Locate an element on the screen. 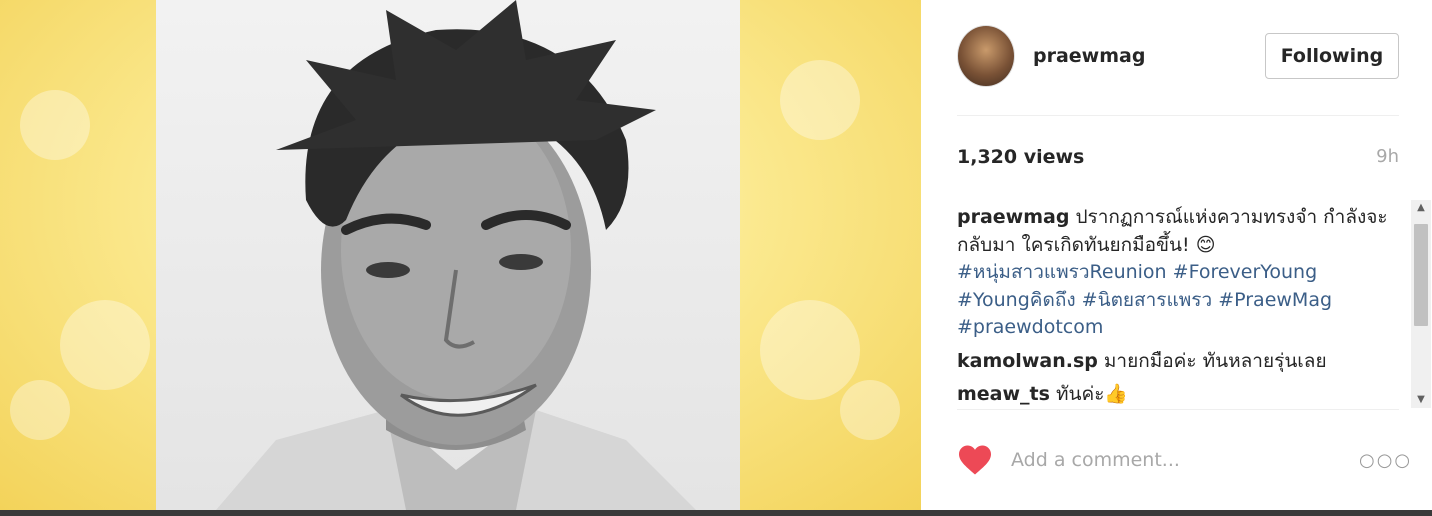 The height and width of the screenshot is (516, 1432). heart-icon is located at coordinates (975, 460).